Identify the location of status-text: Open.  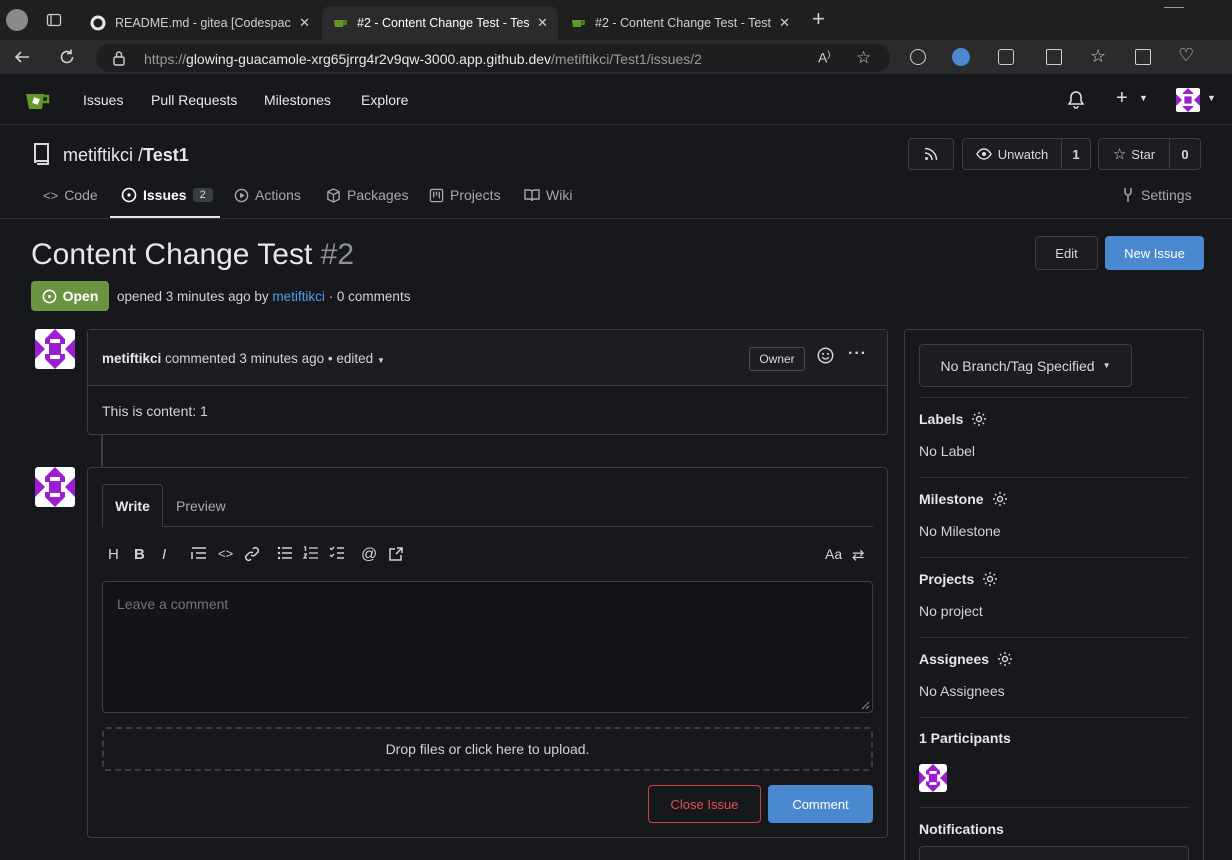
(80, 296).